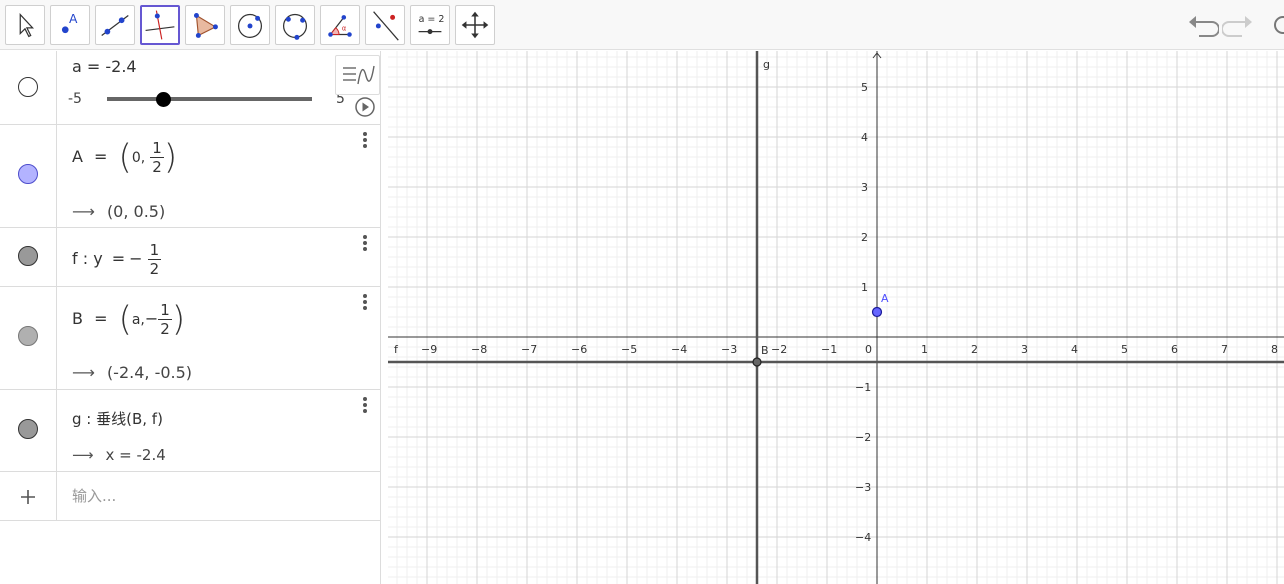  What do you see at coordinates (432, 19) in the screenshot?
I see `slider-tool-label: a = 2` at bounding box center [432, 19].